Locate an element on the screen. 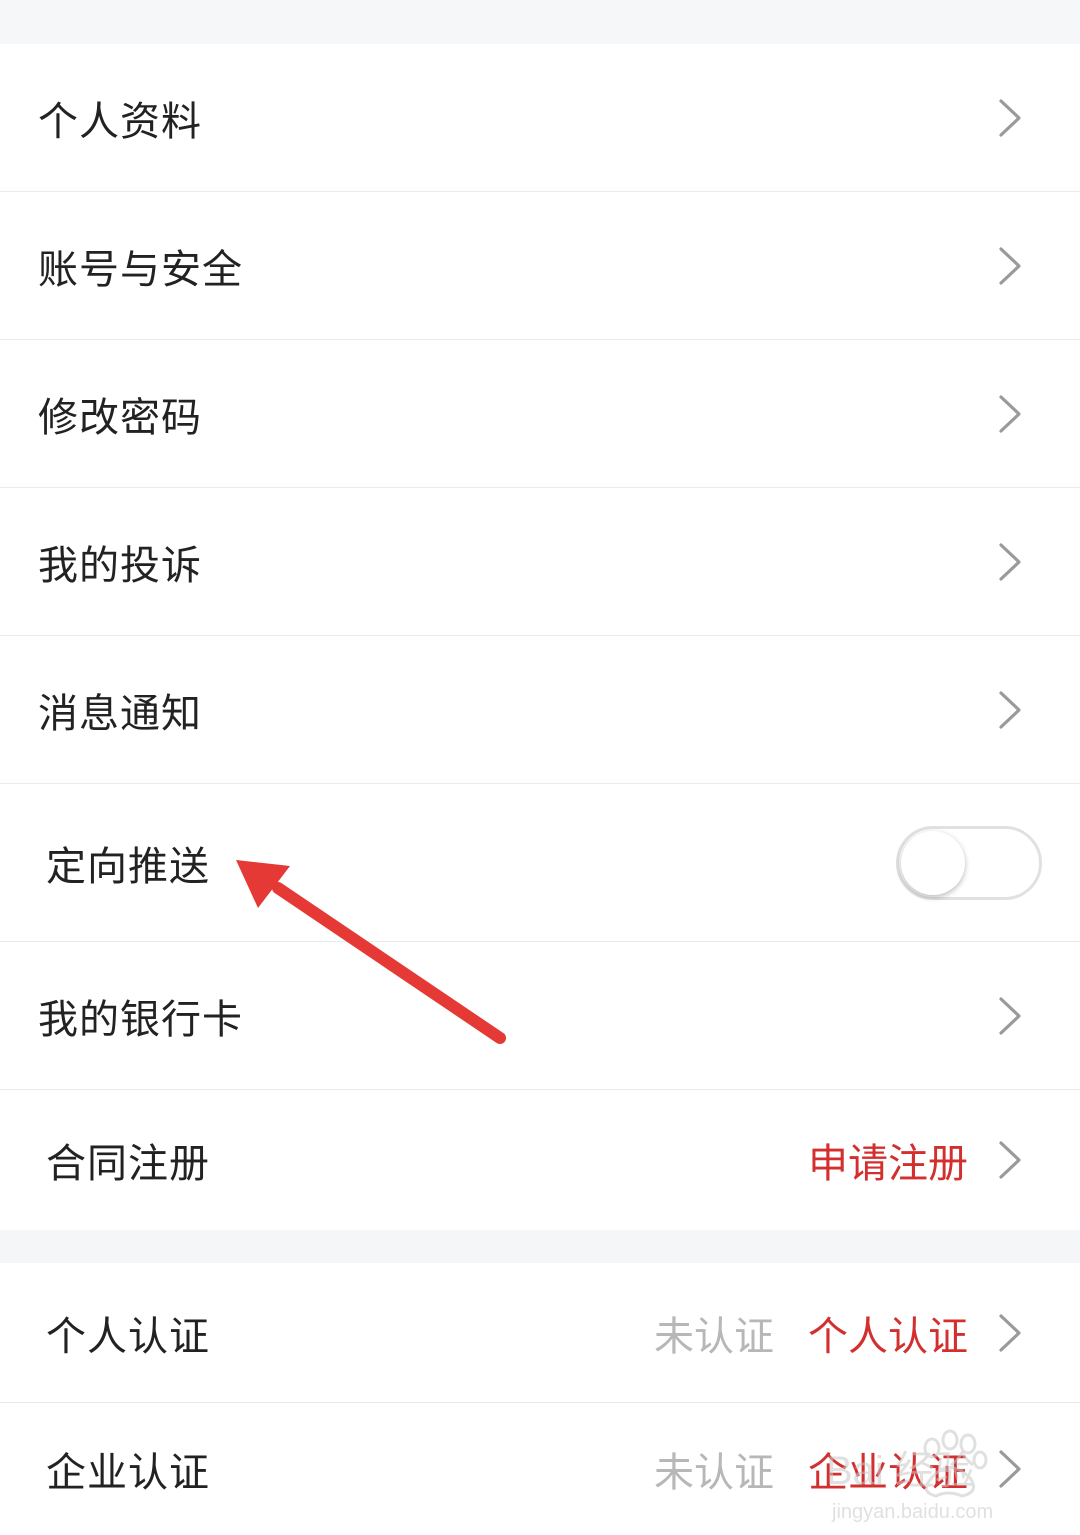  watermark-url: jingyan.baidu.com is located at coordinates (912, 1512).